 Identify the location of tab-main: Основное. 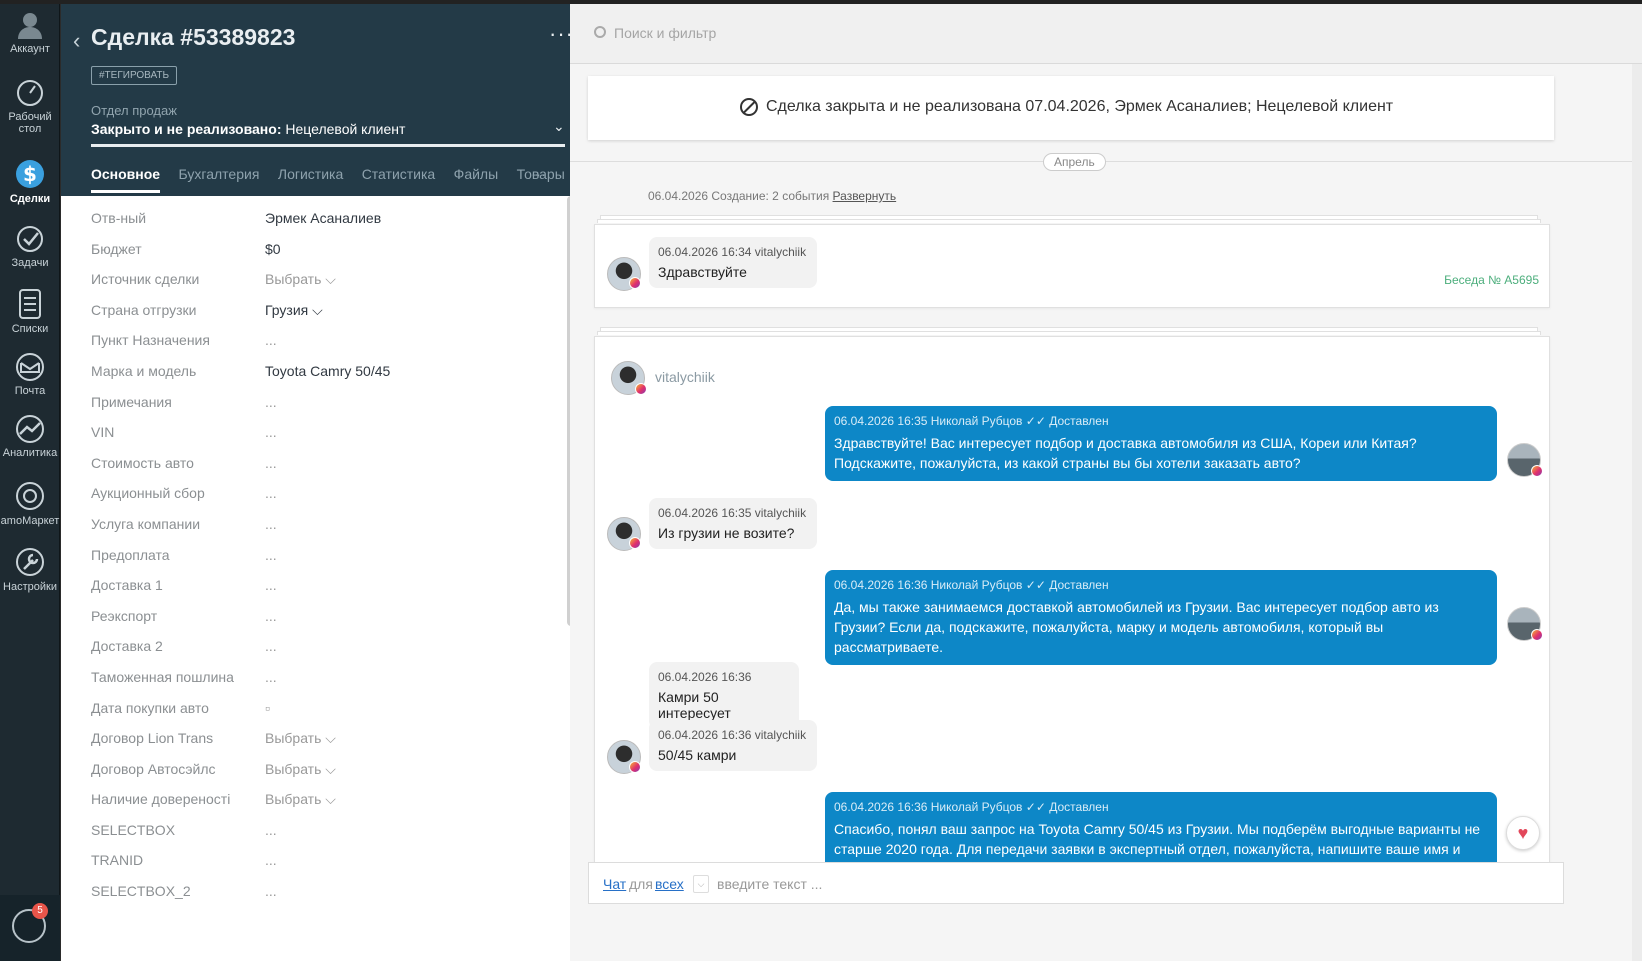
(126, 179).